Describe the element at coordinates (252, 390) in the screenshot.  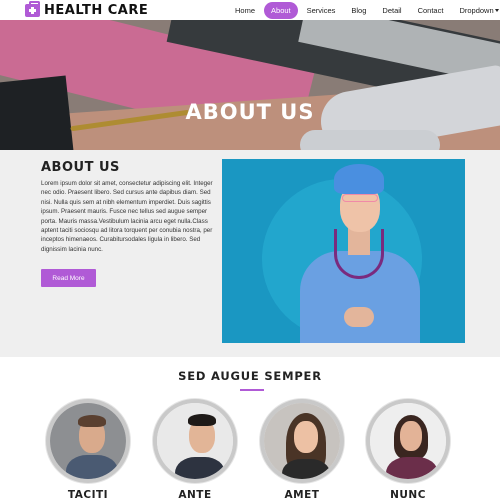
I see `title-divider` at that location.